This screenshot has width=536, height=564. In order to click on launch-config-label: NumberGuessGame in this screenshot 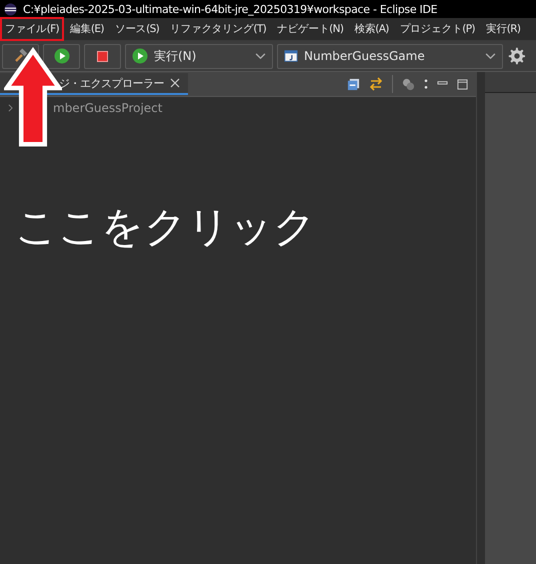, I will do `click(365, 56)`.